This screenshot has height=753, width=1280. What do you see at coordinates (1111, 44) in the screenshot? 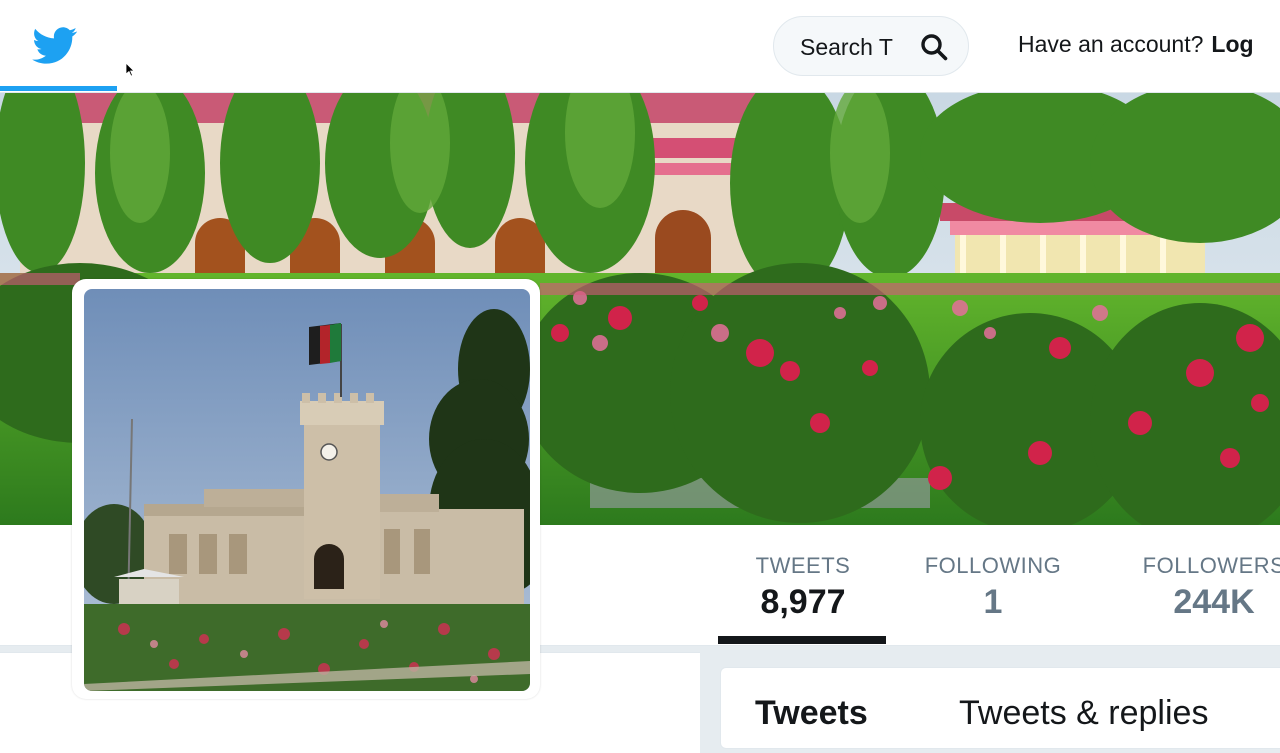
I see `account-prompt-text: Have an account?` at bounding box center [1111, 44].